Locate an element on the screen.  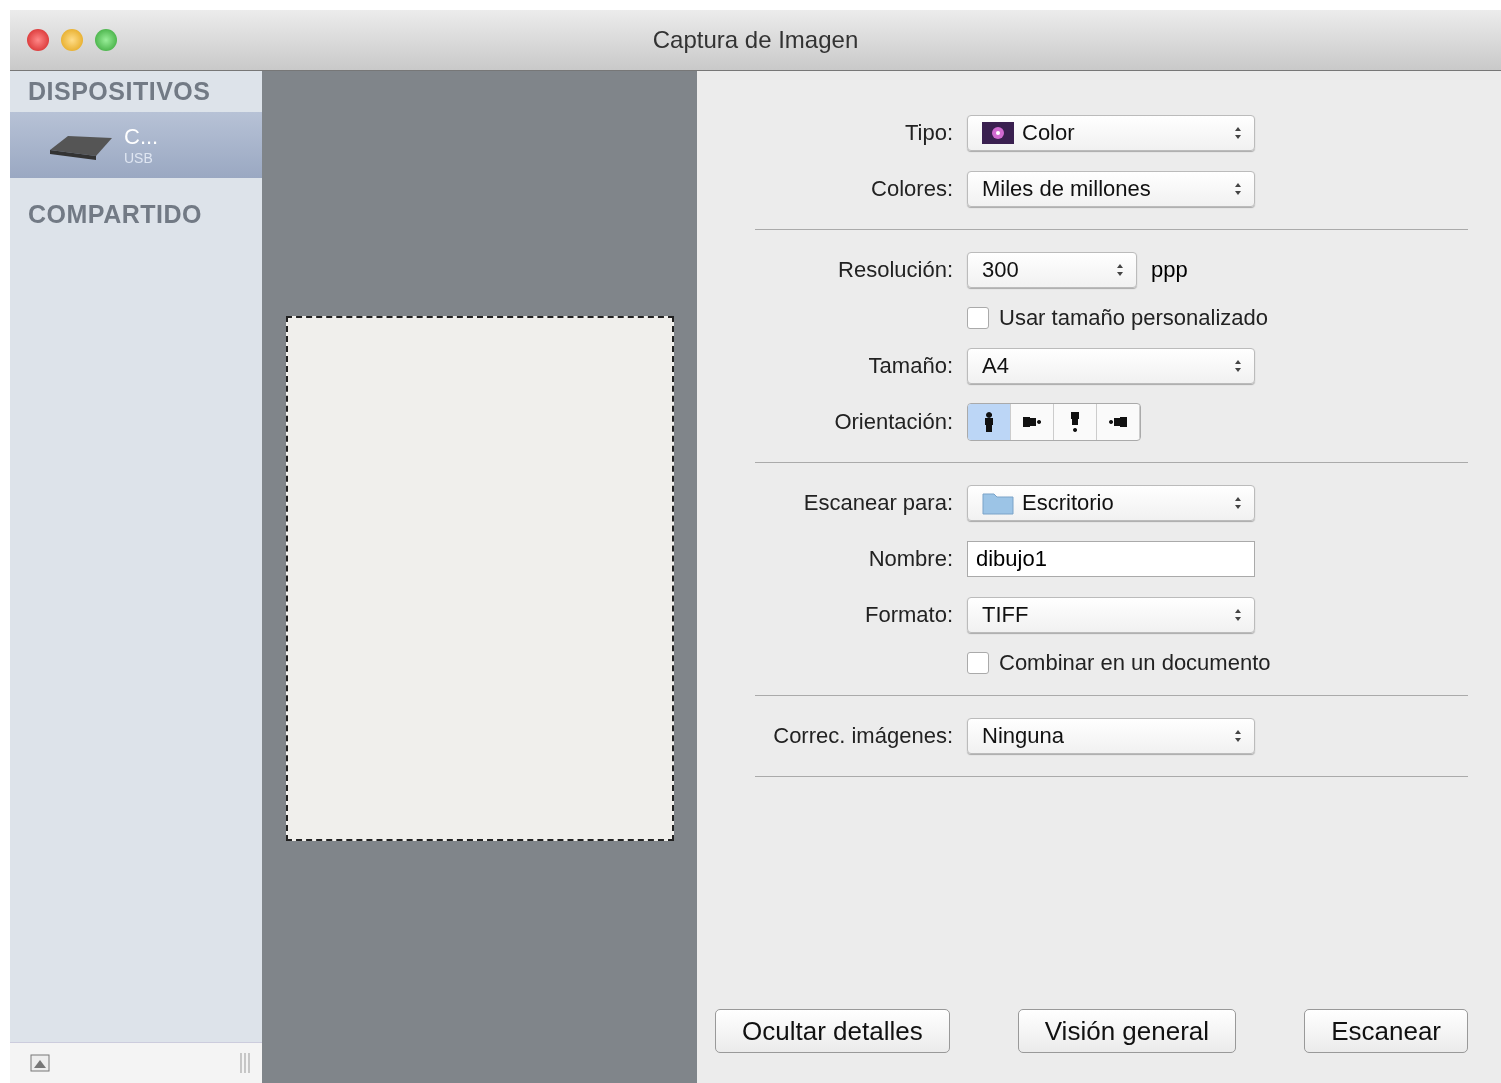
orientation-segment is located at coordinates (989, 422).